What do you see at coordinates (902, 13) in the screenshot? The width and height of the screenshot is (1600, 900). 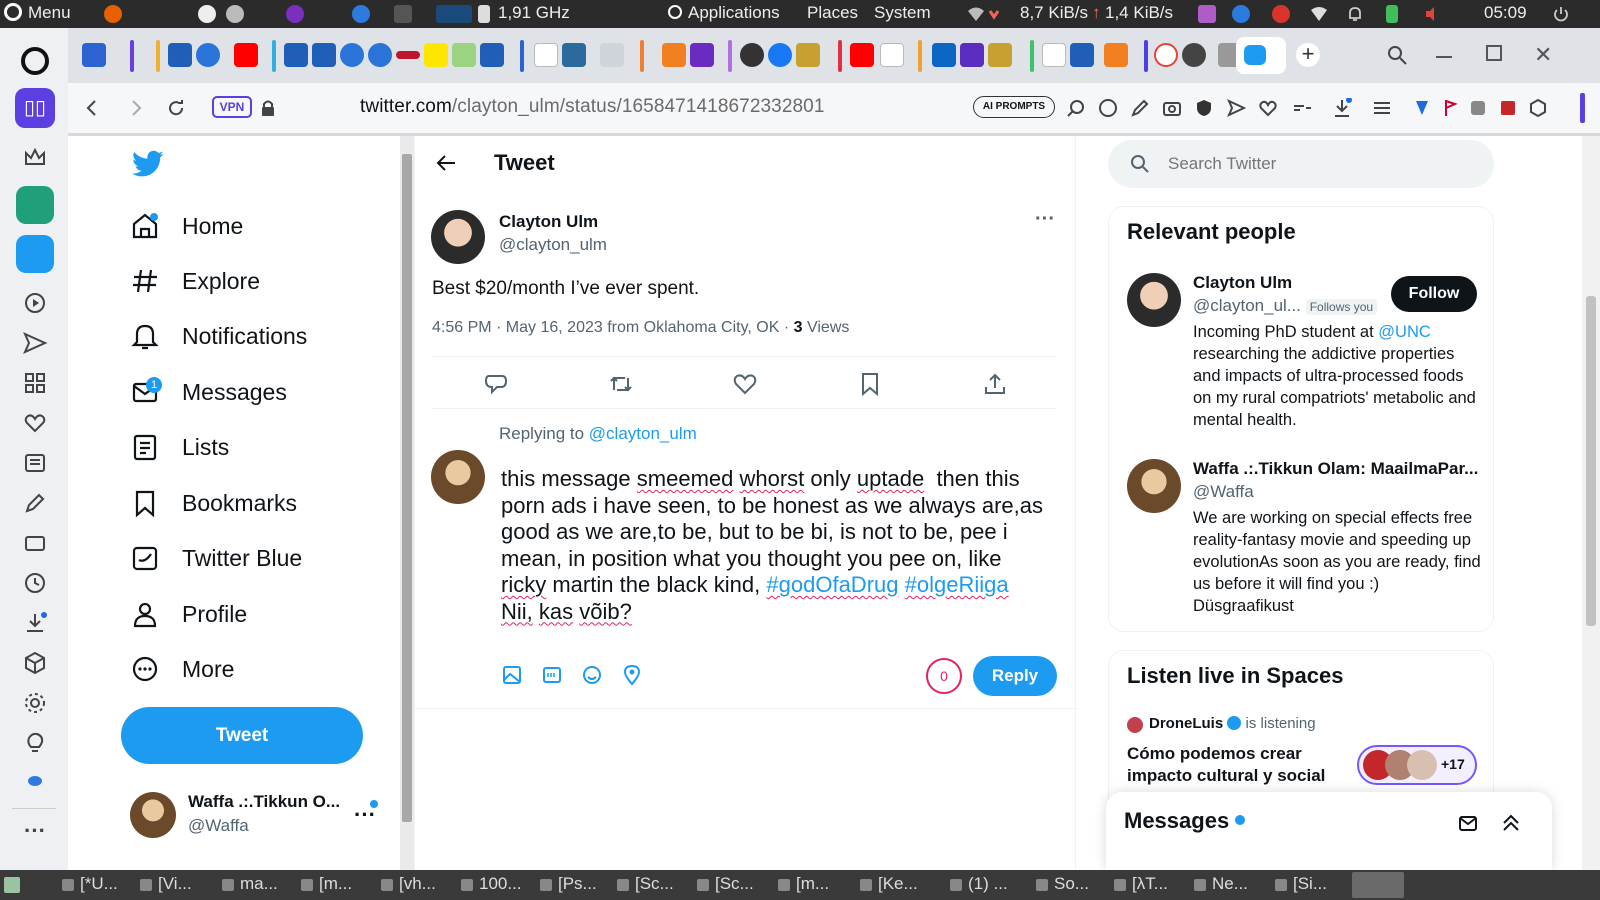 I see `system-menu: System` at bounding box center [902, 13].